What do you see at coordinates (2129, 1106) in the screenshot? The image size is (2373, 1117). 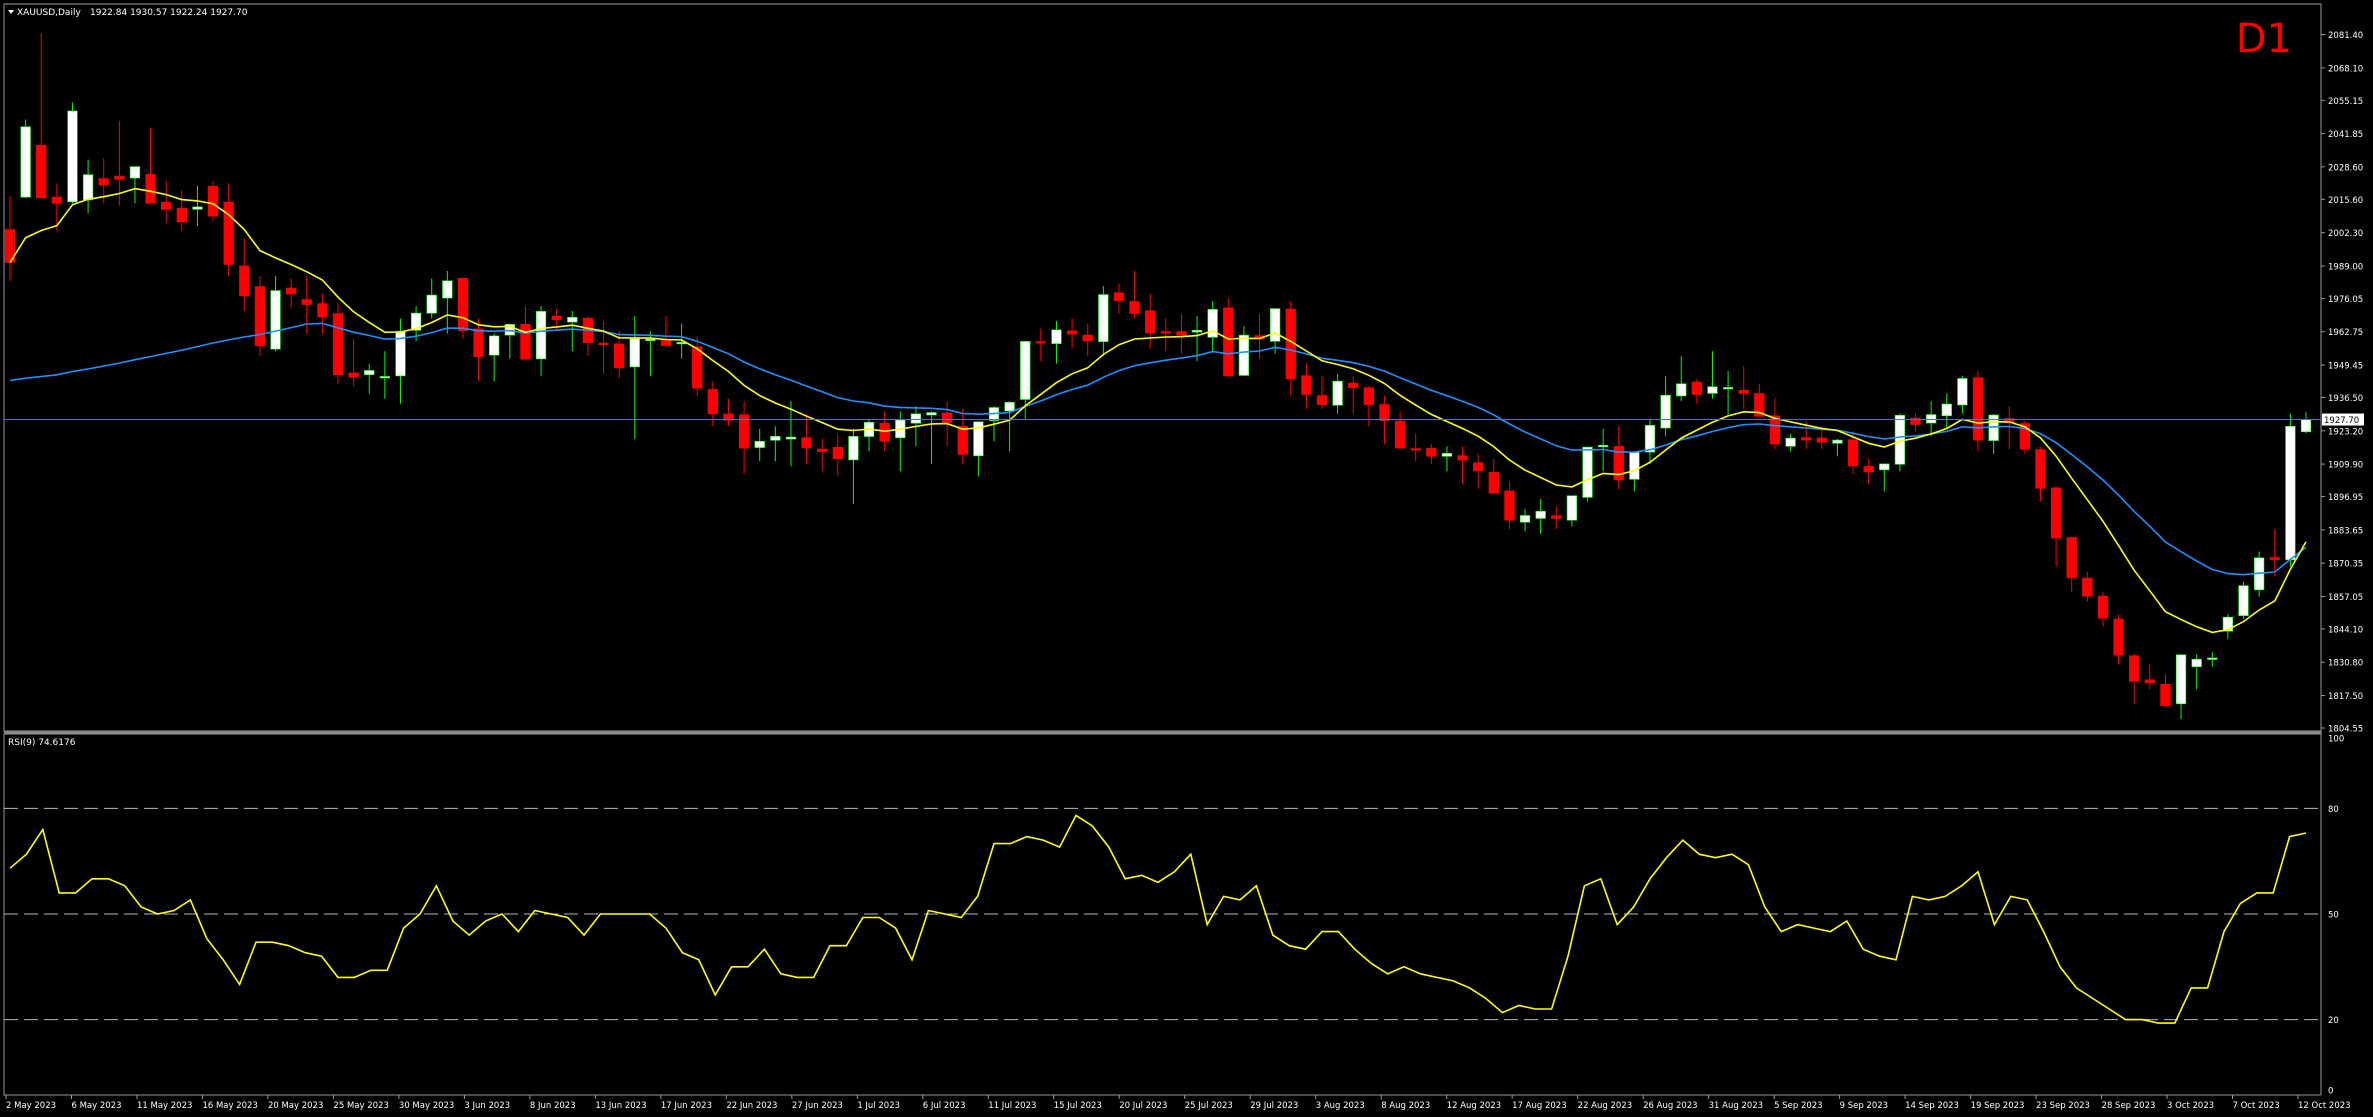 I see `time-tick-label: 28 Sep 2023` at bounding box center [2129, 1106].